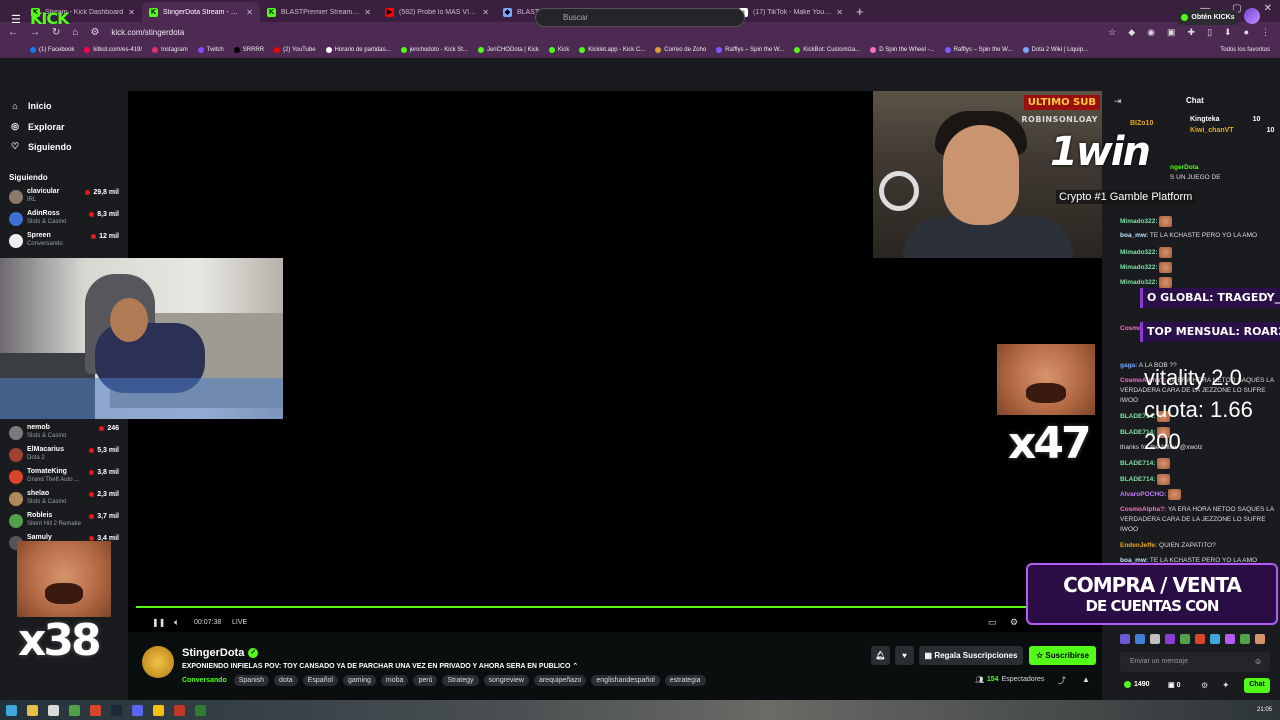 The width and height of the screenshot is (1280, 720). What do you see at coordinates (640, 17) in the screenshot?
I see `search-input: Buscar` at bounding box center [640, 17].